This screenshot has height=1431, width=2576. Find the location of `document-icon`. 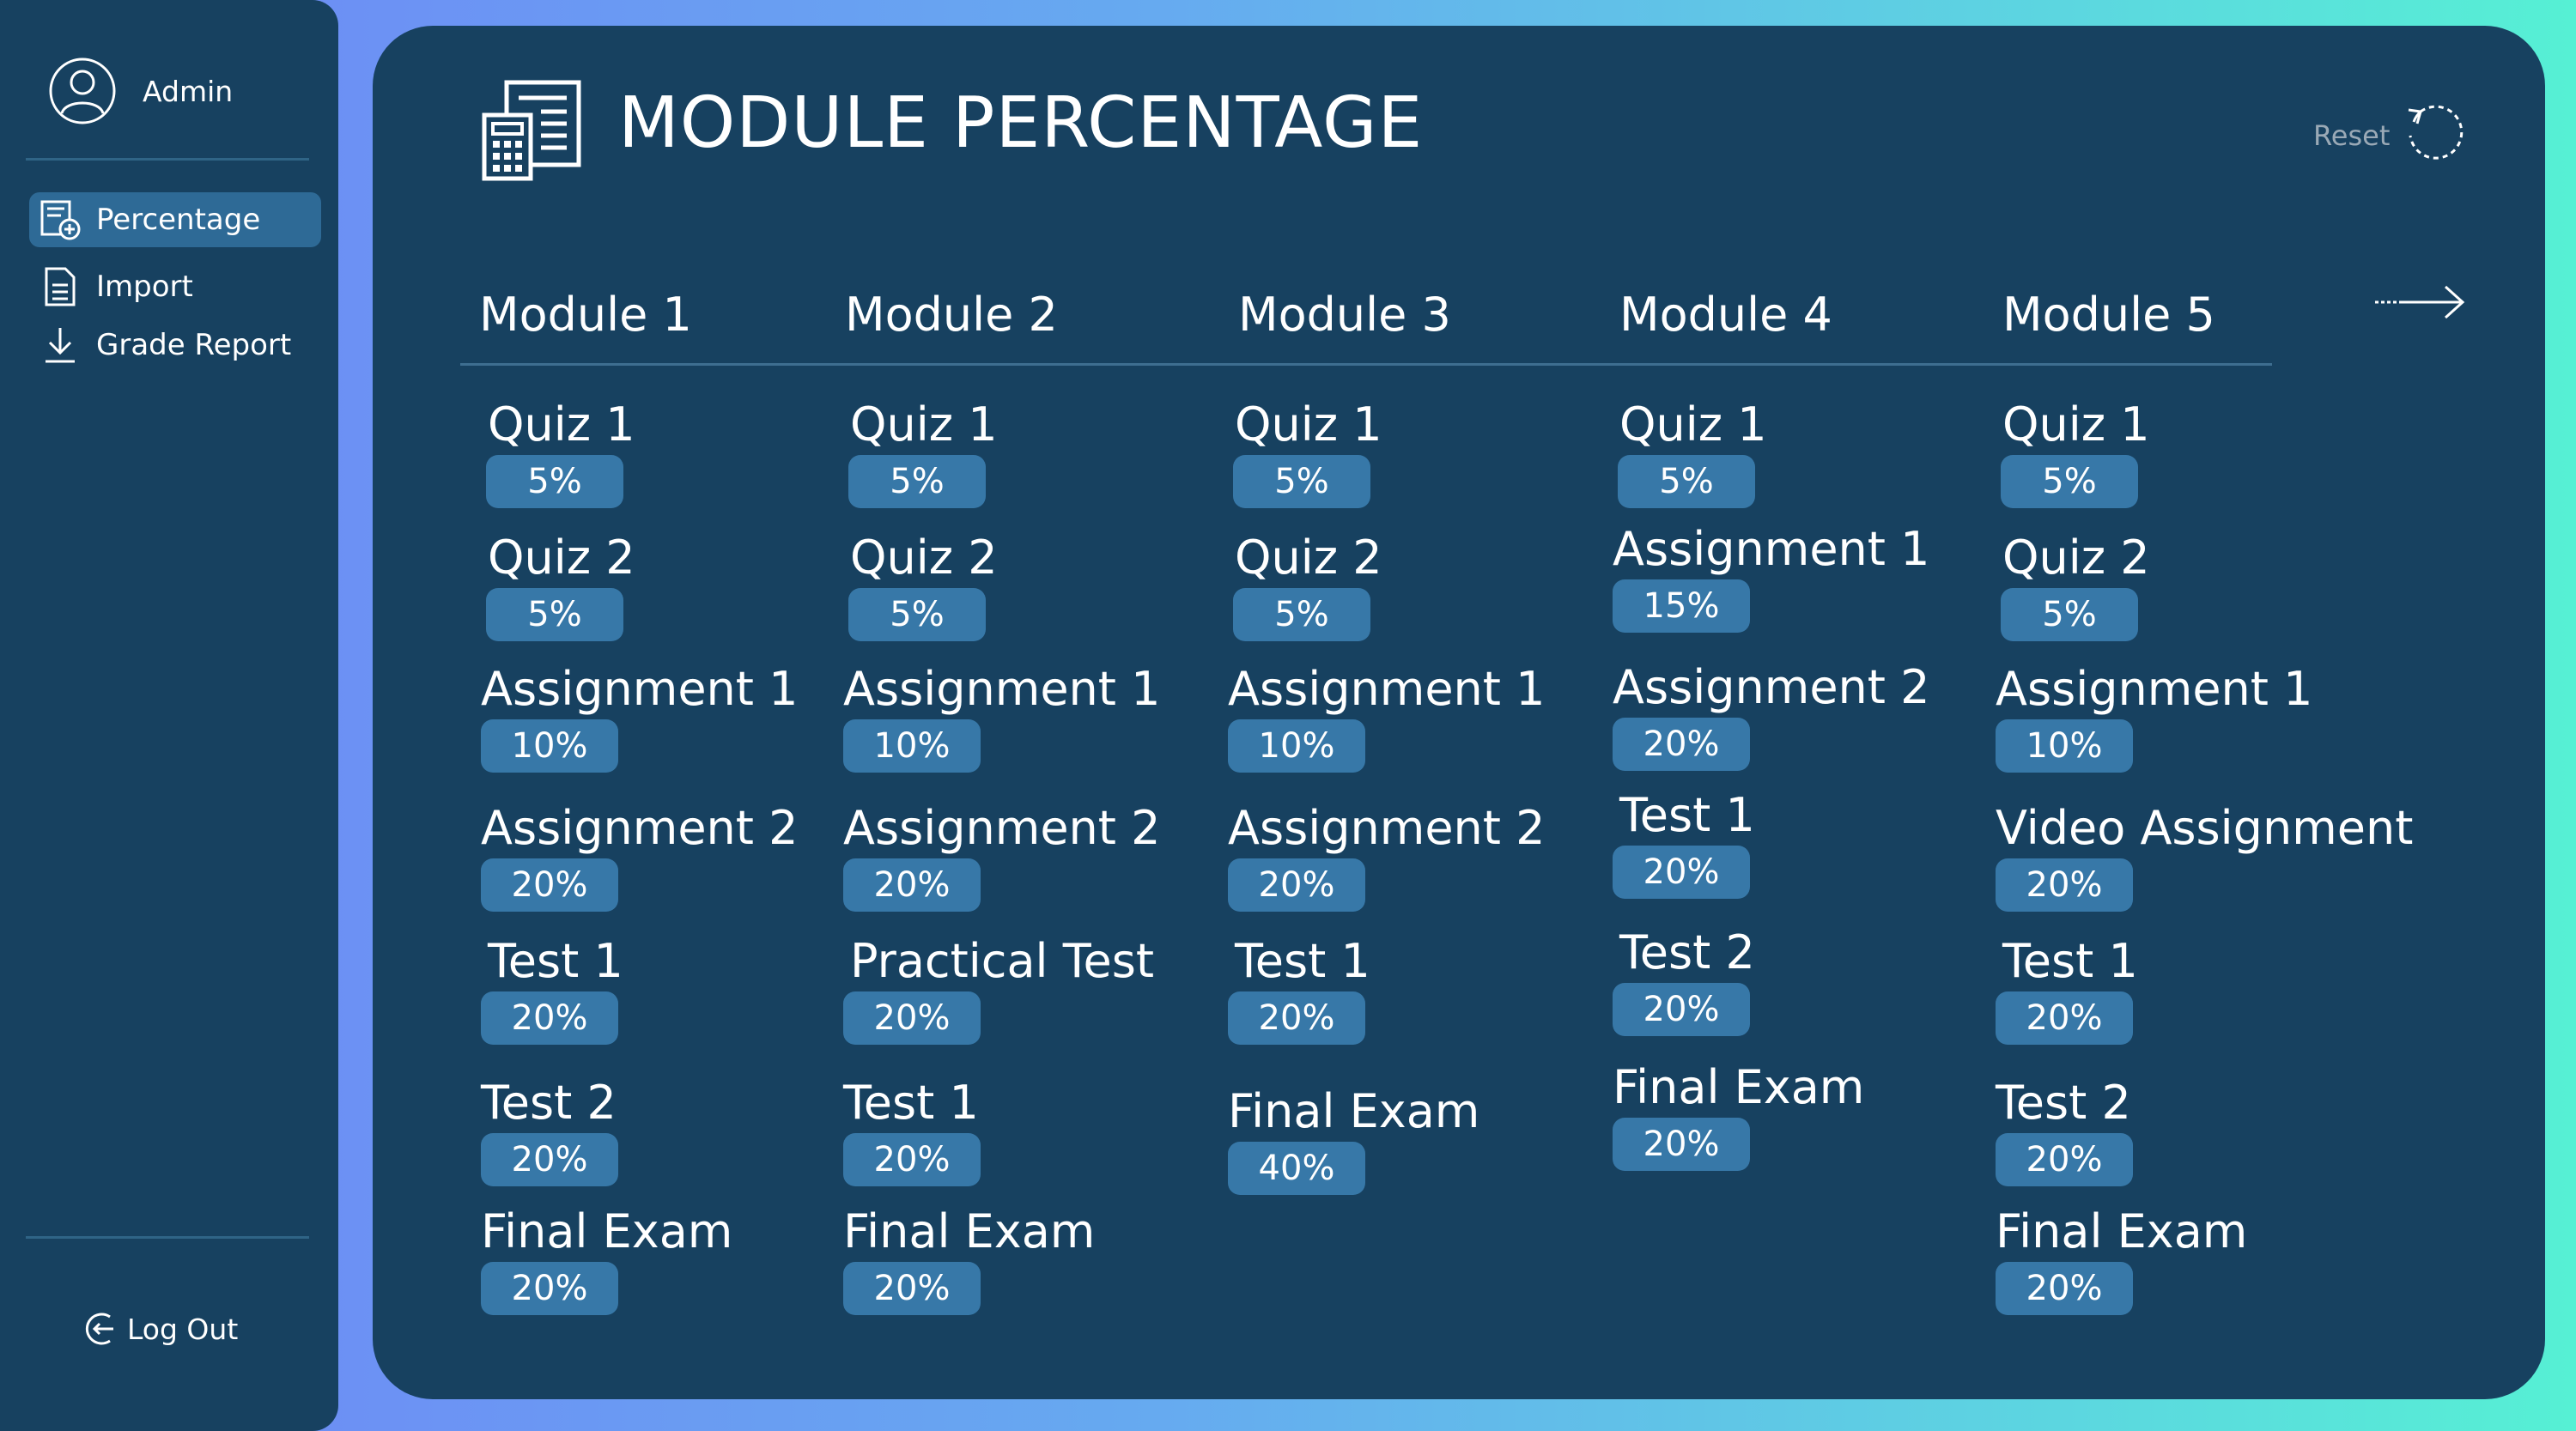

document-icon is located at coordinates (60, 287).